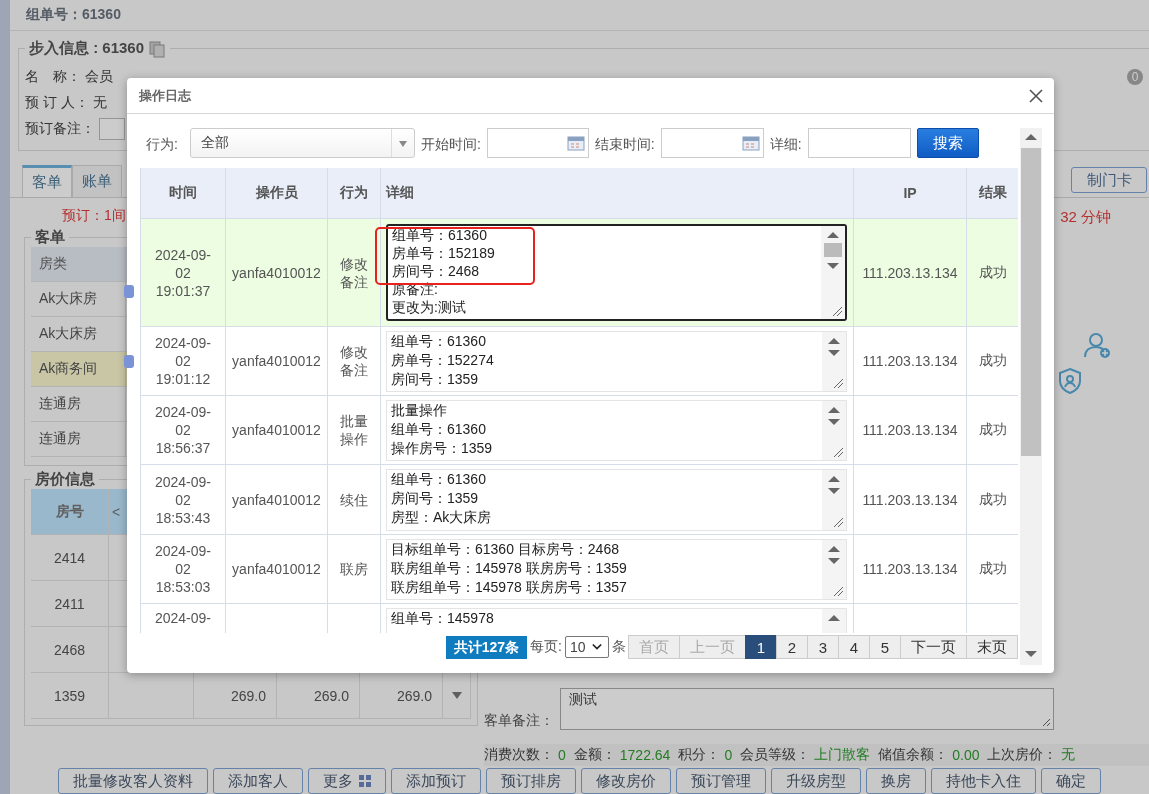  Describe the element at coordinates (78, 404) in the screenshot. I see `table-cell: 连通房` at that location.